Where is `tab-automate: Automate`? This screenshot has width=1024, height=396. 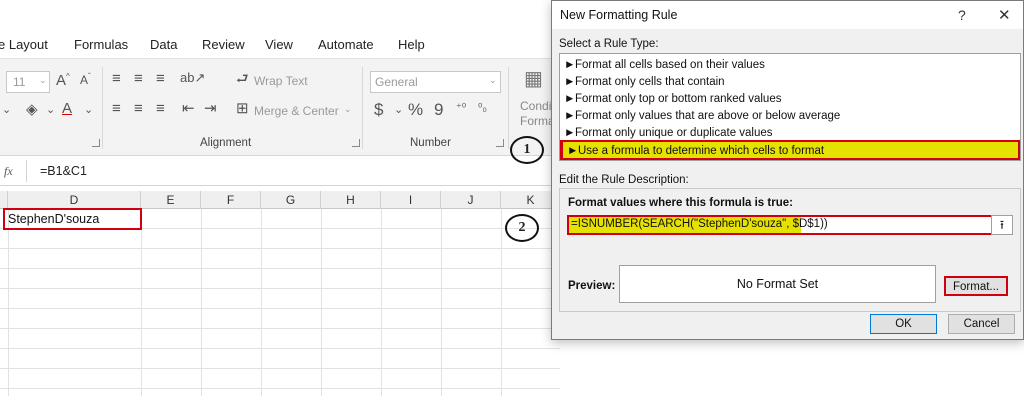
tab-automate: Automate is located at coordinates (346, 44).